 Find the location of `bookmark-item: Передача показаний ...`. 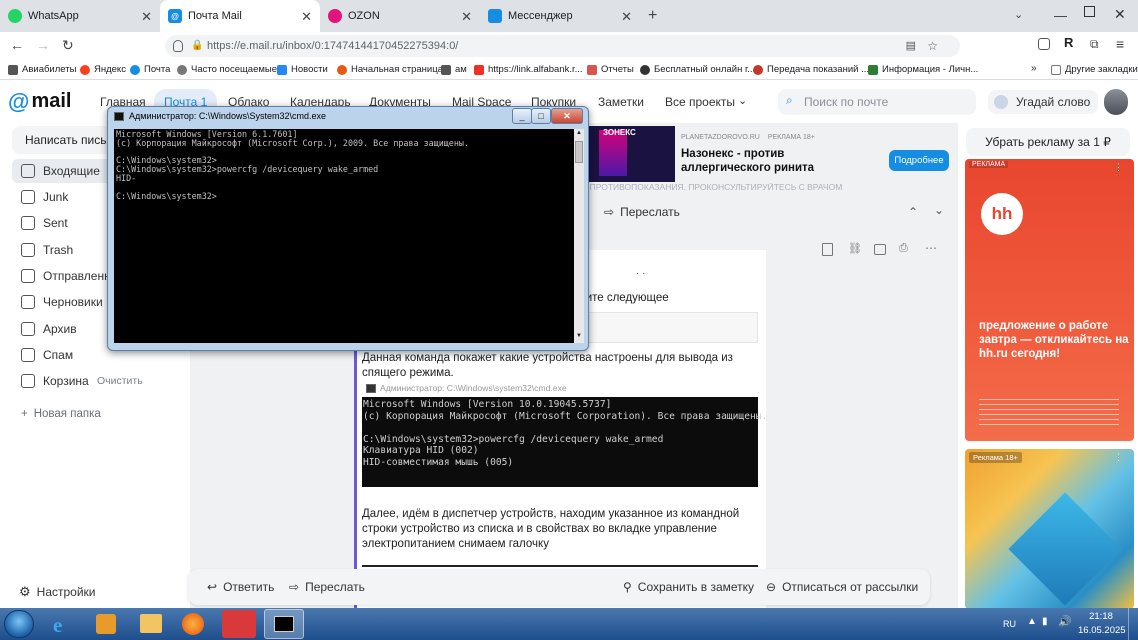

bookmark-item: Передача показаний ... is located at coordinates (811, 69).